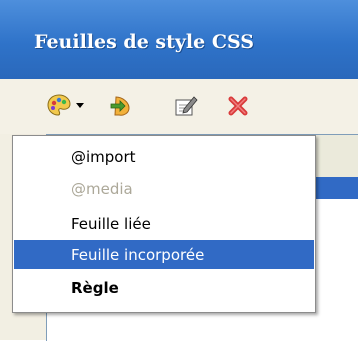 The height and width of the screenshot is (341, 358). I want to click on delete-icon, so click(238, 106).